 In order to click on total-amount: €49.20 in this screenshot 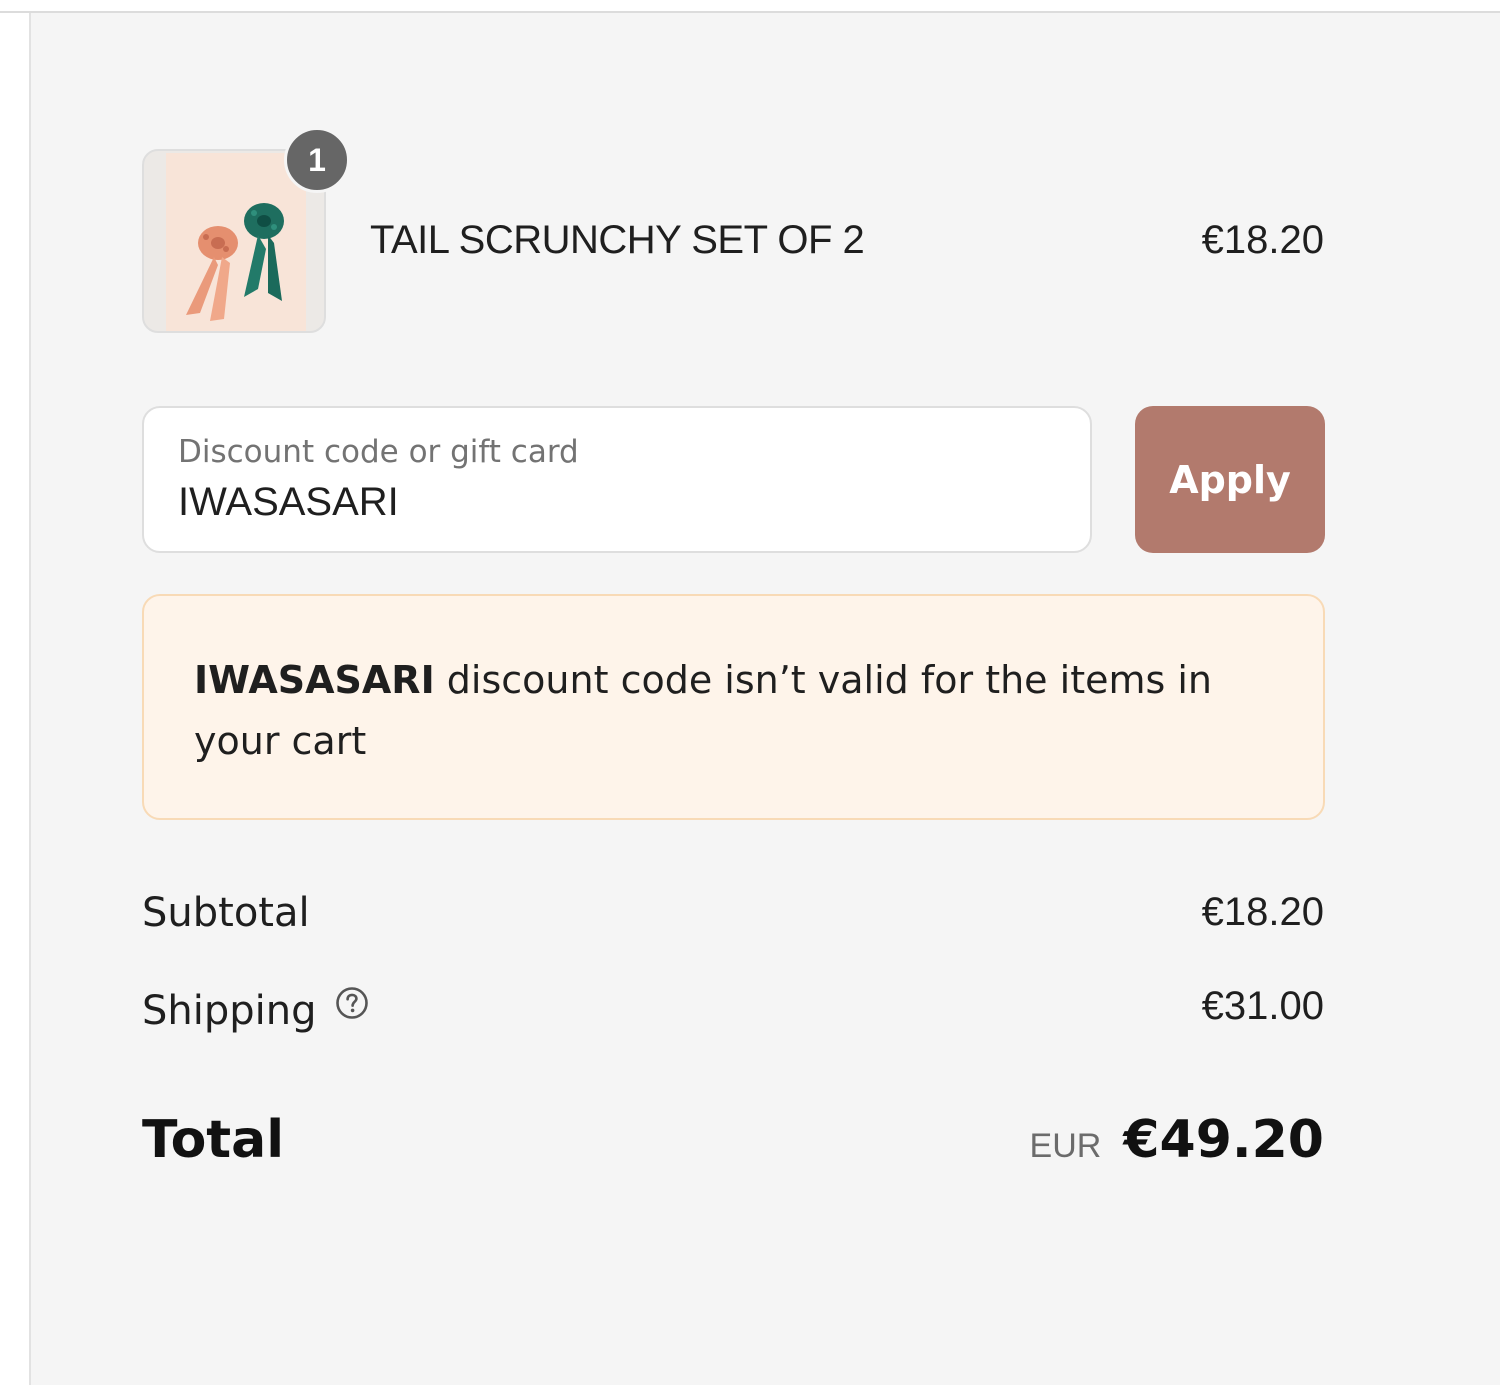, I will do `click(1223, 1140)`.